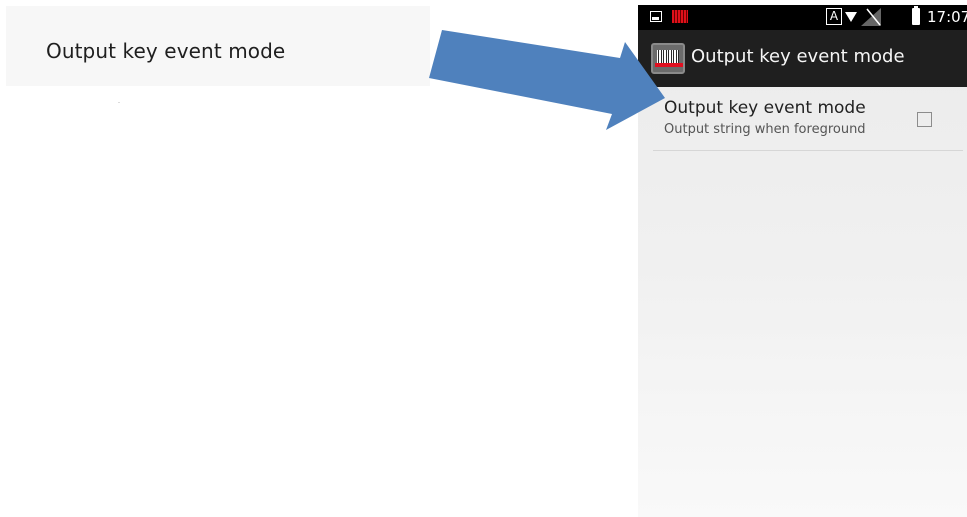 This screenshot has height=517, width=967. Describe the element at coordinates (765, 108) in the screenshot. I see `preference-title: Output key event mode` at that location.